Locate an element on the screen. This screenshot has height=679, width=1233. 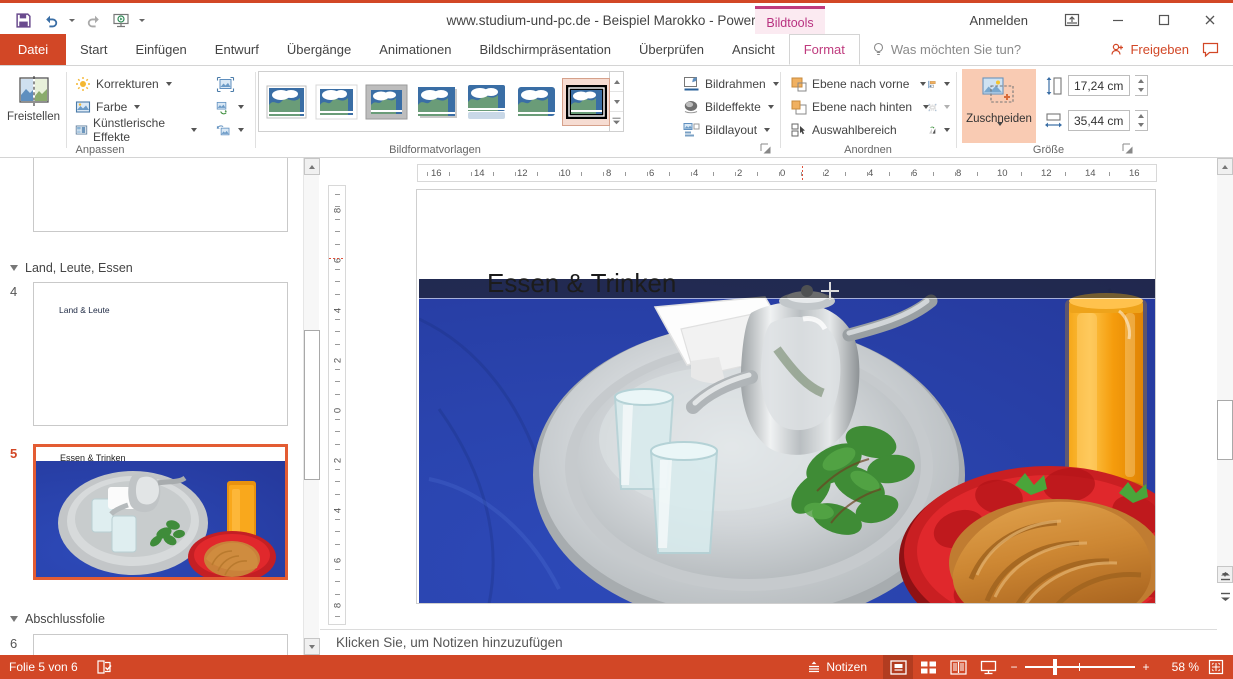
crop-dropdown-icon is located at coordinates (999, 131).